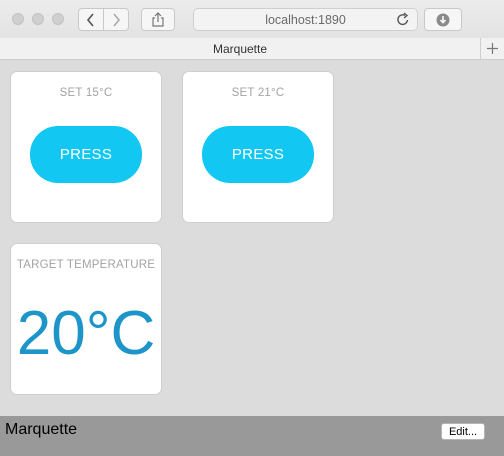 This screenshot has height=456, width=504. What do you see at coordinates (86, 265) in the screenshot?
I see `card-label: TARGET TEMPERATURE` at bounding box center [86, 265].